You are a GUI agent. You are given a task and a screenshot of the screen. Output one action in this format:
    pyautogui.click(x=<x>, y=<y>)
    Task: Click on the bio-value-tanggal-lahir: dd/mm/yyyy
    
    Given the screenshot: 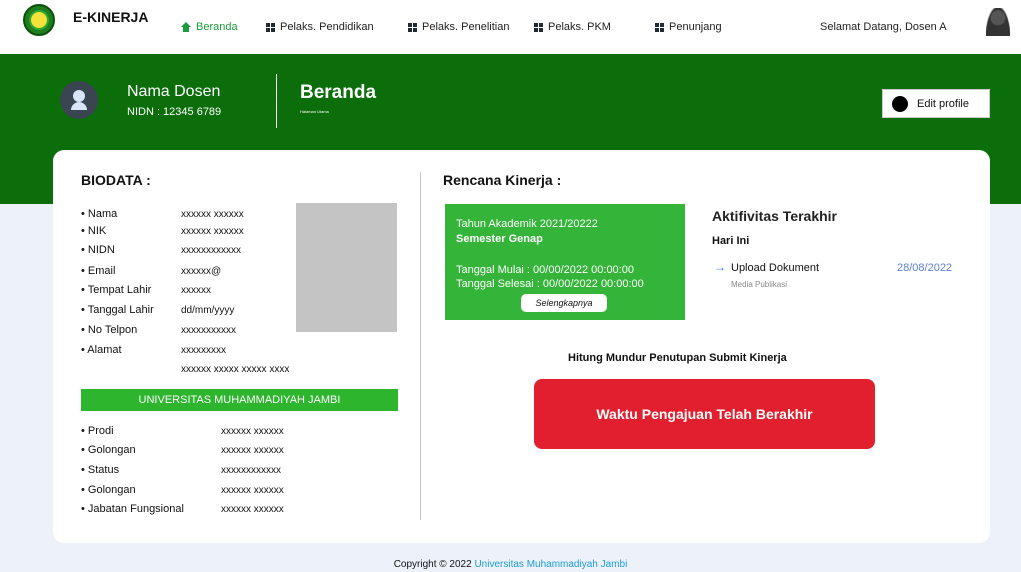 What is the action you would take?
    pyautogui.click(x=208, y=310)
    